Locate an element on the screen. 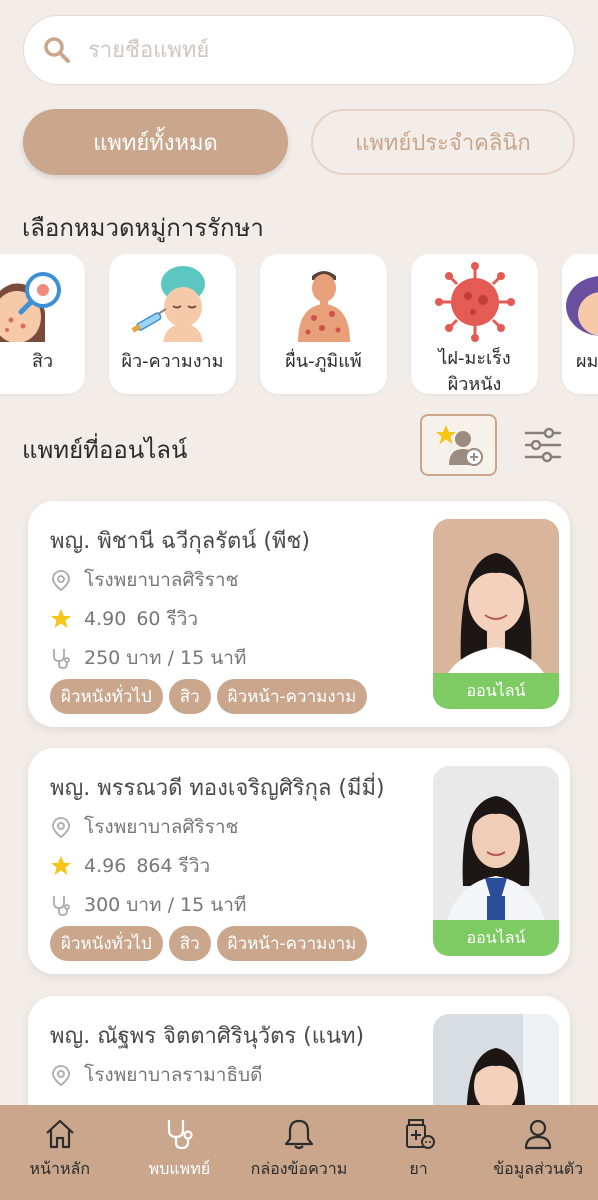 This screenshot has height=1200, width=598. category-acne: สิว is located at coordinates (42, 324).